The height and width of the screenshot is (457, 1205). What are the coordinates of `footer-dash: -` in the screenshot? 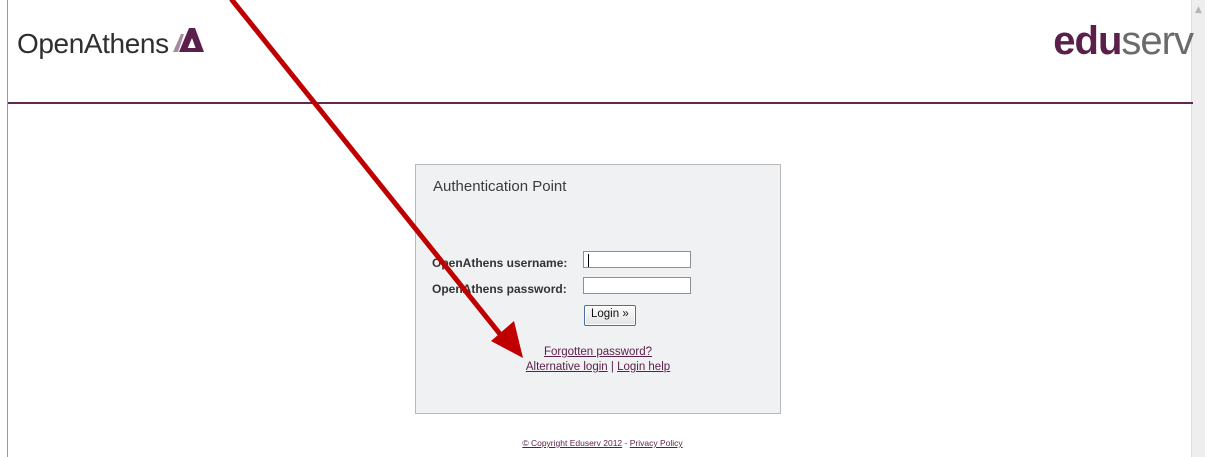 It's located at (626, 443).